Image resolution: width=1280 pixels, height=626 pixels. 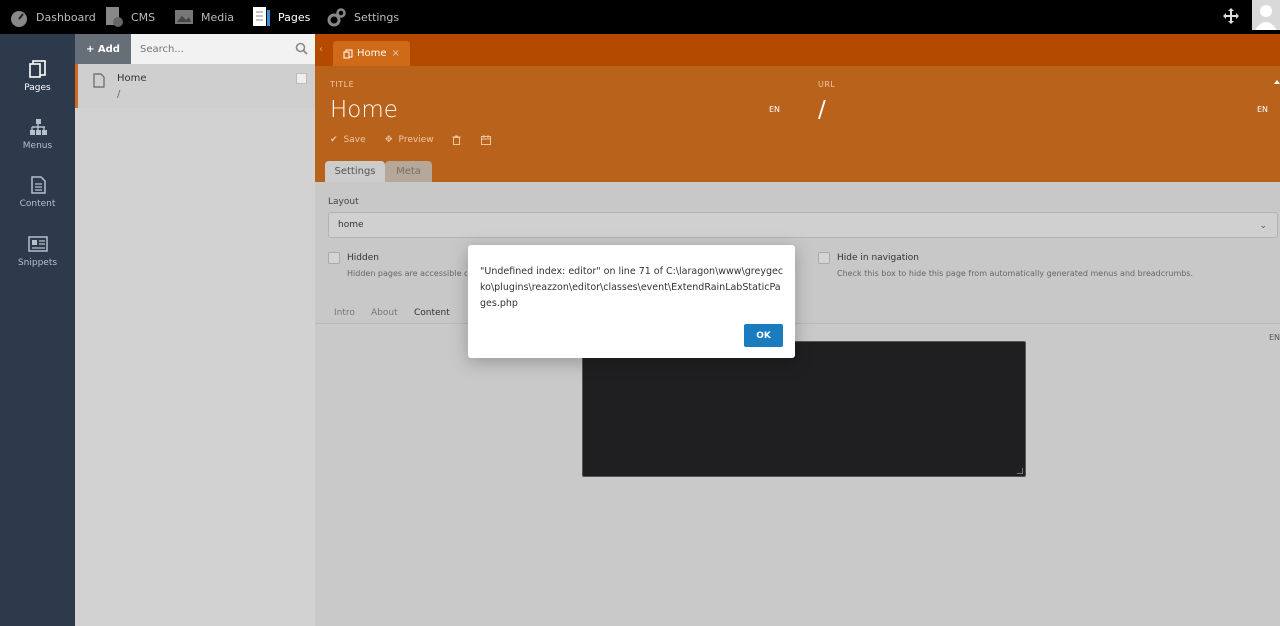 What do you see at coordinates (343, 202) in the screenshot?
I see `layout-label: Layout` at bounding box center [343, 202].